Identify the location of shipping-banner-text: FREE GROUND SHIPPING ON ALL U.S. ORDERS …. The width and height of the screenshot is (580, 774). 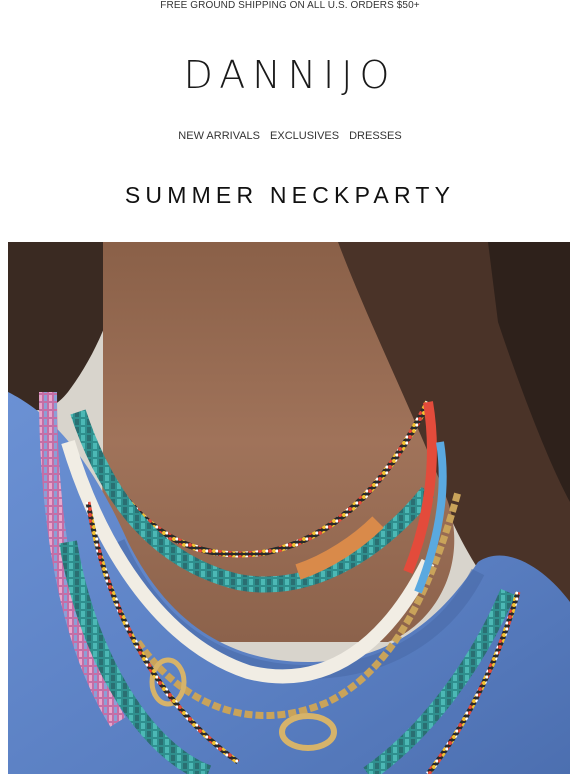
(290, 5).